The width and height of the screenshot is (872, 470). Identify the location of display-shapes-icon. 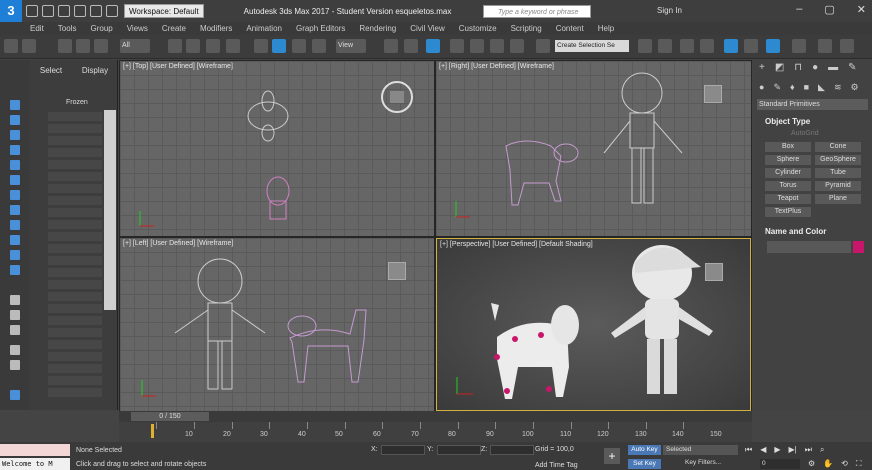
(15, 135).